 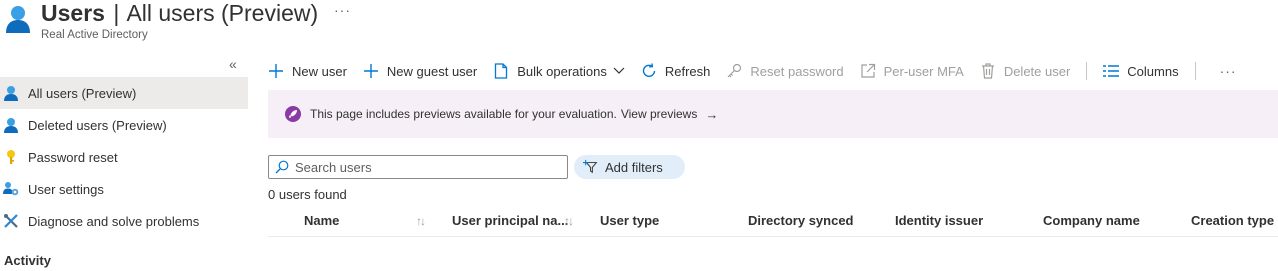 I want to click on add-filters-label: Add filters, so click(x=634, y=167).